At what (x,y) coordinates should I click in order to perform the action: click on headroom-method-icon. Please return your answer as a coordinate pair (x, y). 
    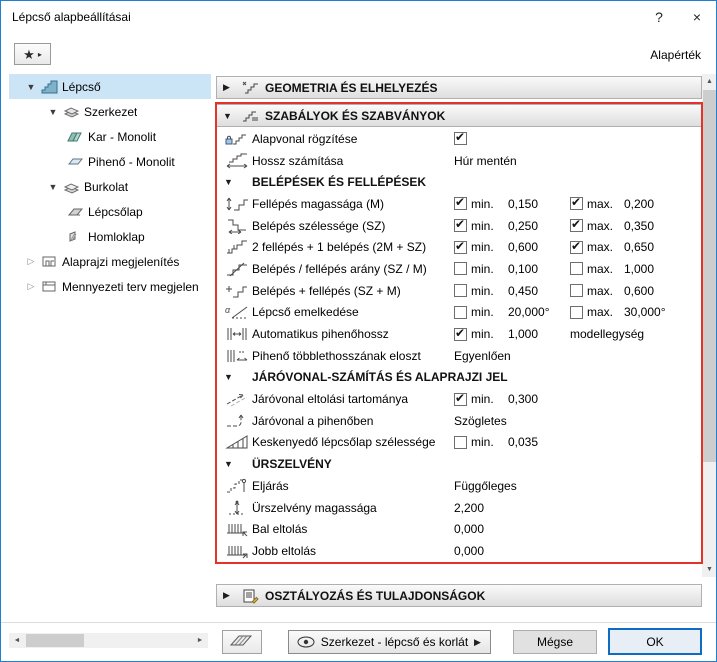
    Looking at the image, I should click on (237, 486).